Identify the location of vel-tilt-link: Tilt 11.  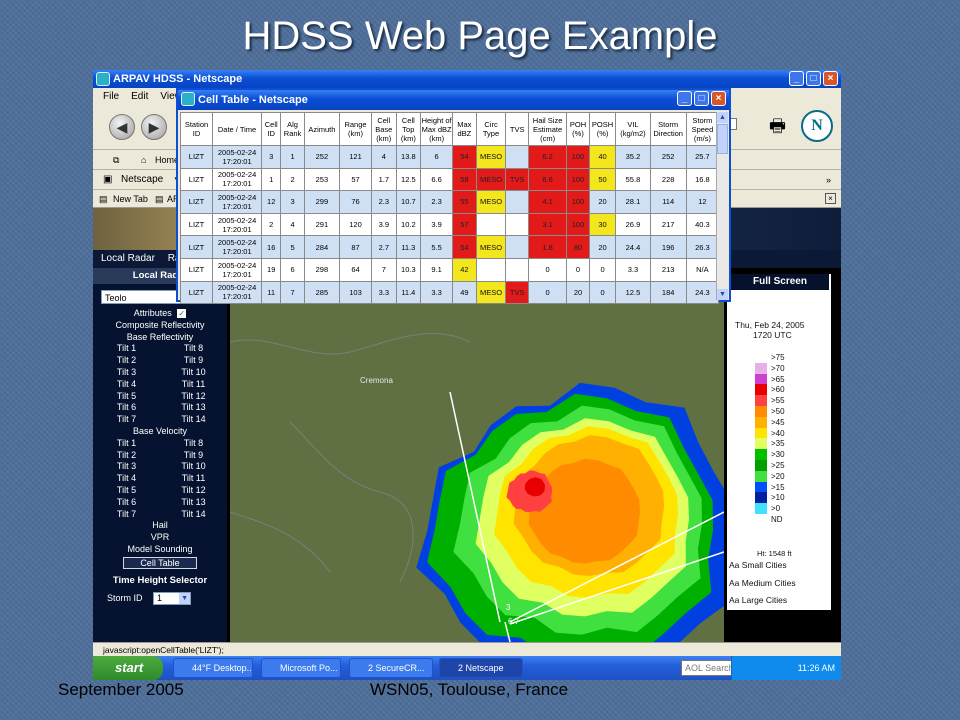
(193, 479).